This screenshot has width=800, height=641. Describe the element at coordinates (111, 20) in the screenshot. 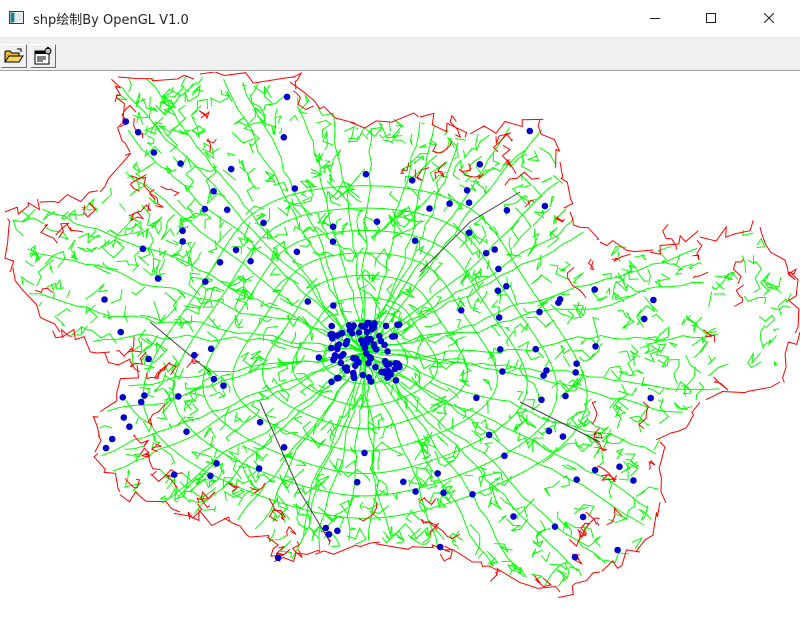

I see `window-title: shp绘制By OpenGL V1.0` at that location.